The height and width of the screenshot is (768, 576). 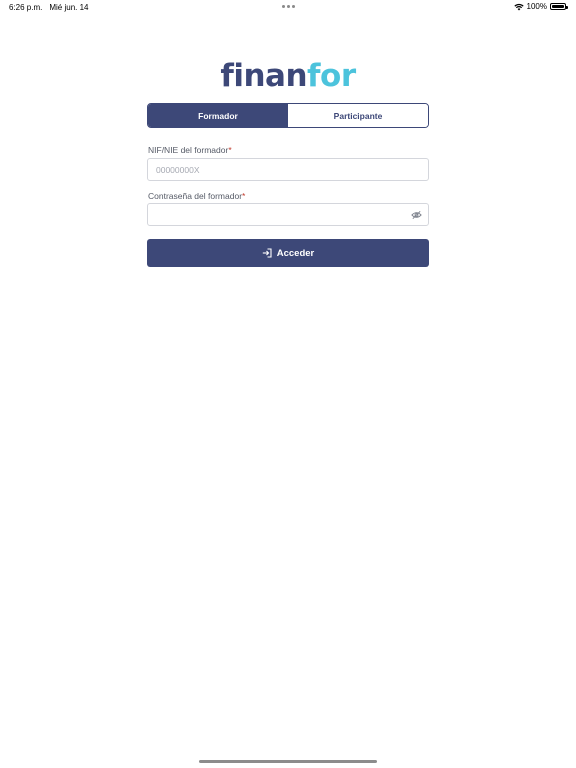 I want to click on multitasking-dots, so click(x=288, y=5).